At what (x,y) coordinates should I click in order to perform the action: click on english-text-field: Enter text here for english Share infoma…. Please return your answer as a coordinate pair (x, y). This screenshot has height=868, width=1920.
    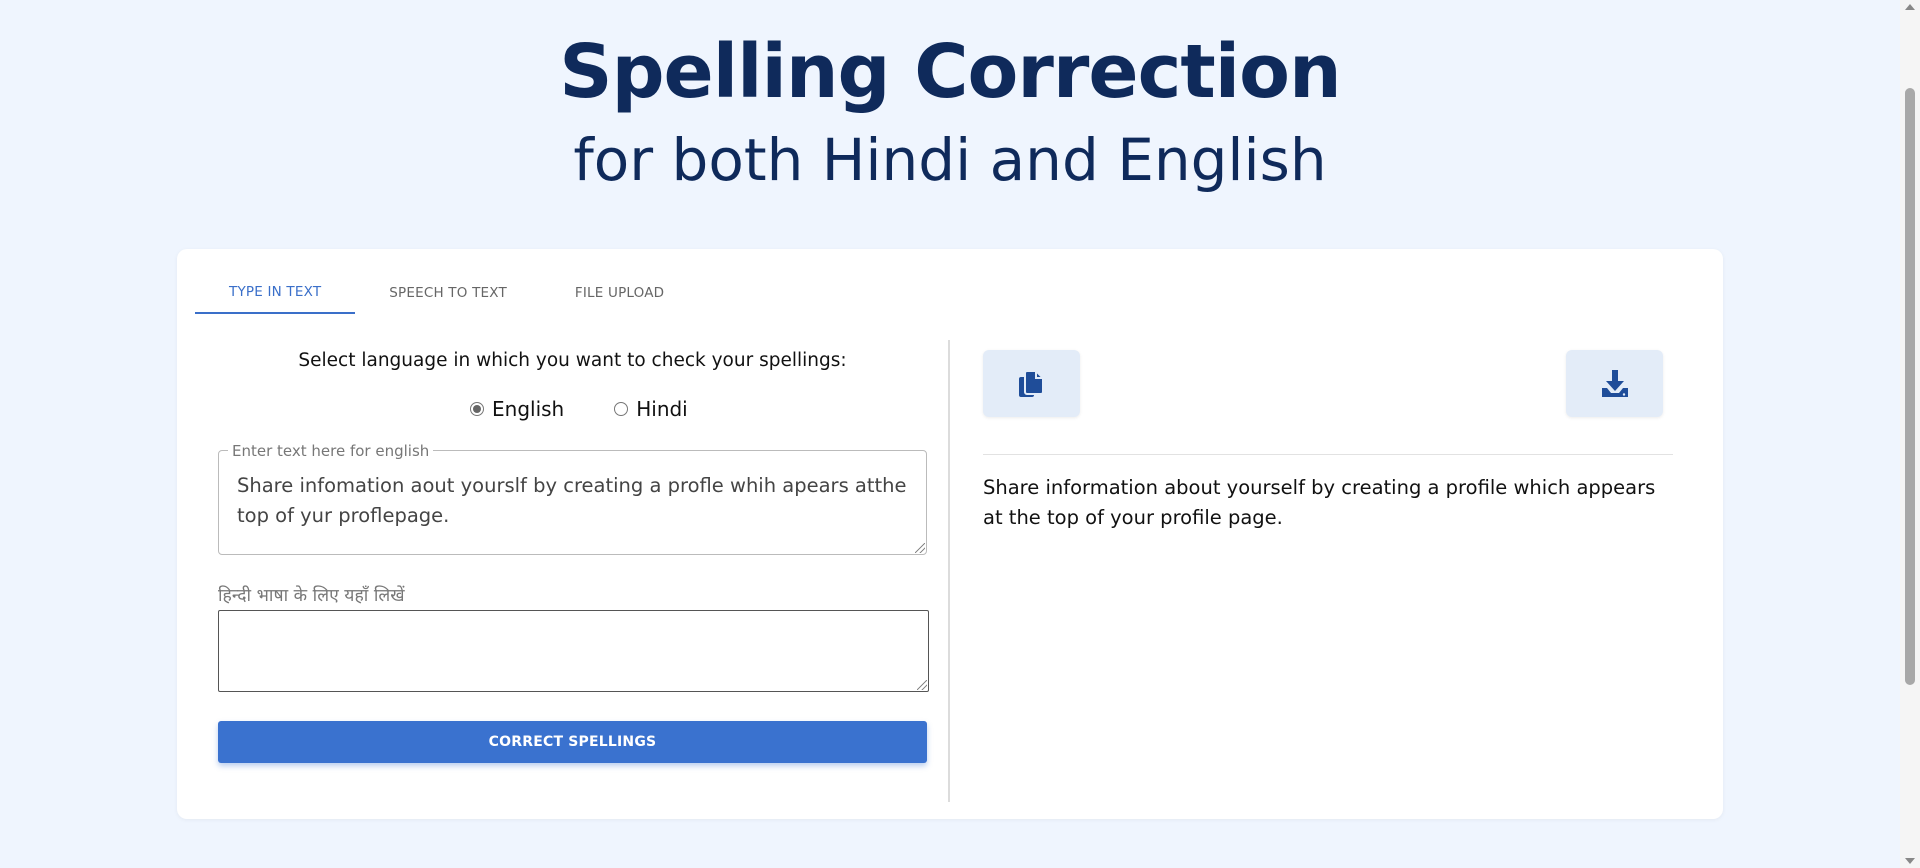
    Looking at the image, I should click on (572, 498).